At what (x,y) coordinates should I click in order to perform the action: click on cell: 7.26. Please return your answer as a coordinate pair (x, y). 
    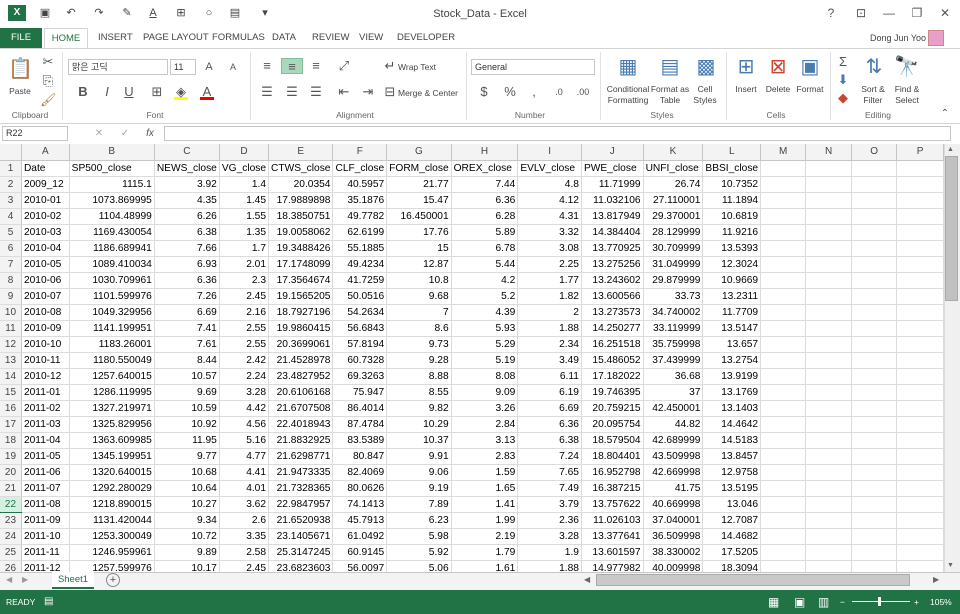
    Looking at the image, I should click on (187, 296).